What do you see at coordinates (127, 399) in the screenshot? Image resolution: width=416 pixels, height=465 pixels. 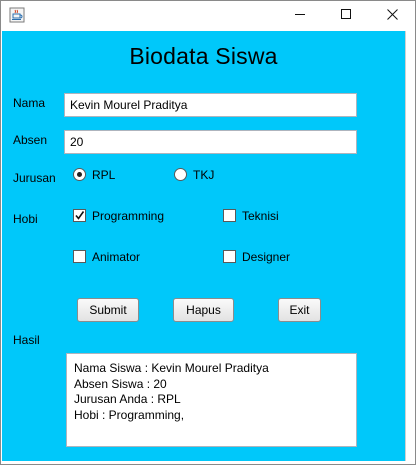 I see `hasil-line: Jurusan Anda : RPL` at bounding box center [127, 399].